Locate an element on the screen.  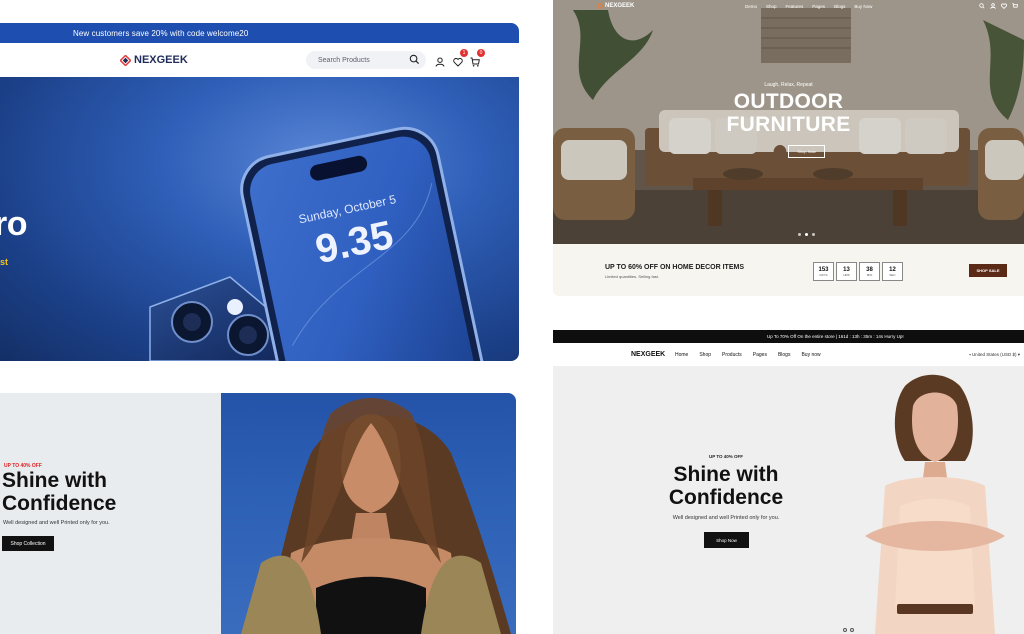
countdown-seconds: 12 SEC is located at coordinates (892, 271).